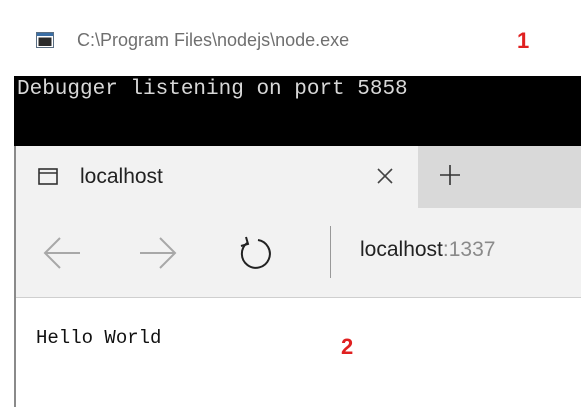 The height and width of the screenshot is (407, 581). What do you see at coordinates (212, 89) in the screenshot?
I see `console-output-line: Debugger listening on port 5858` at bounding box center [212, 89].